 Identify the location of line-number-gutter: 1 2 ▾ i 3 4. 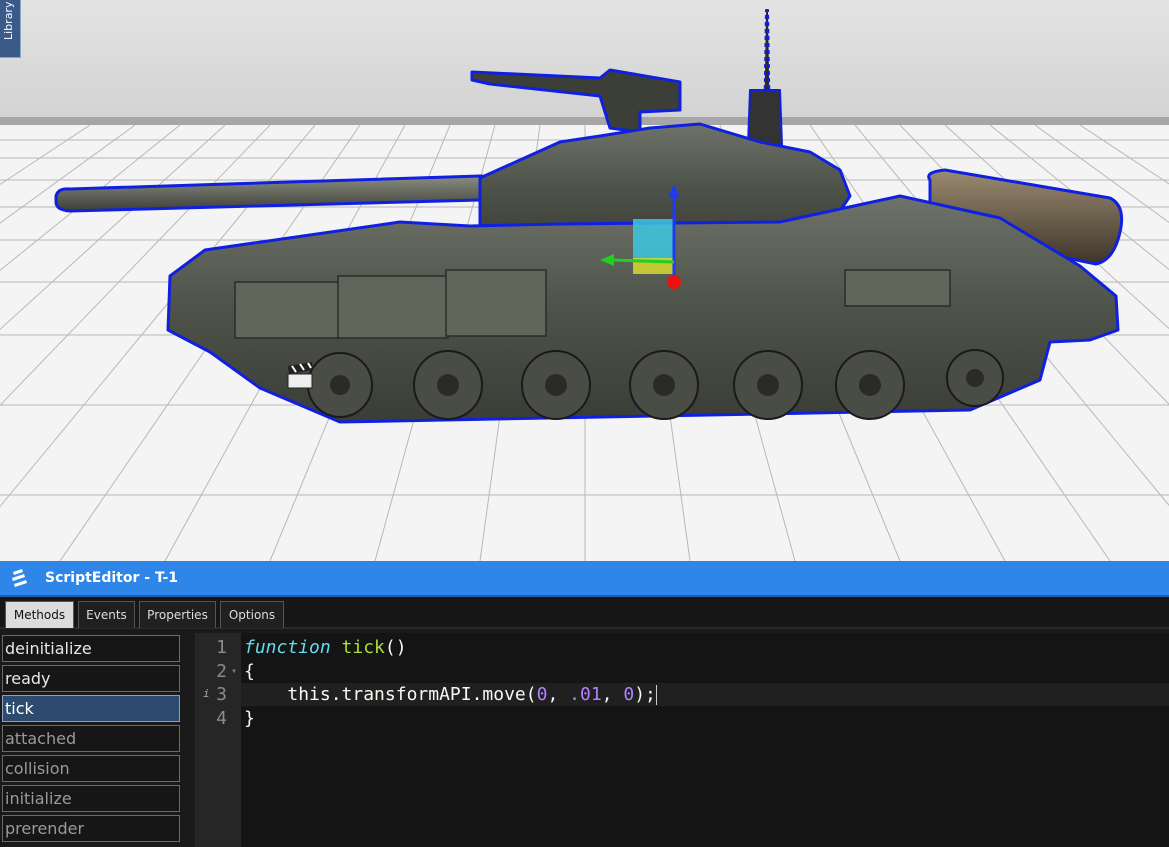
(218, 740).